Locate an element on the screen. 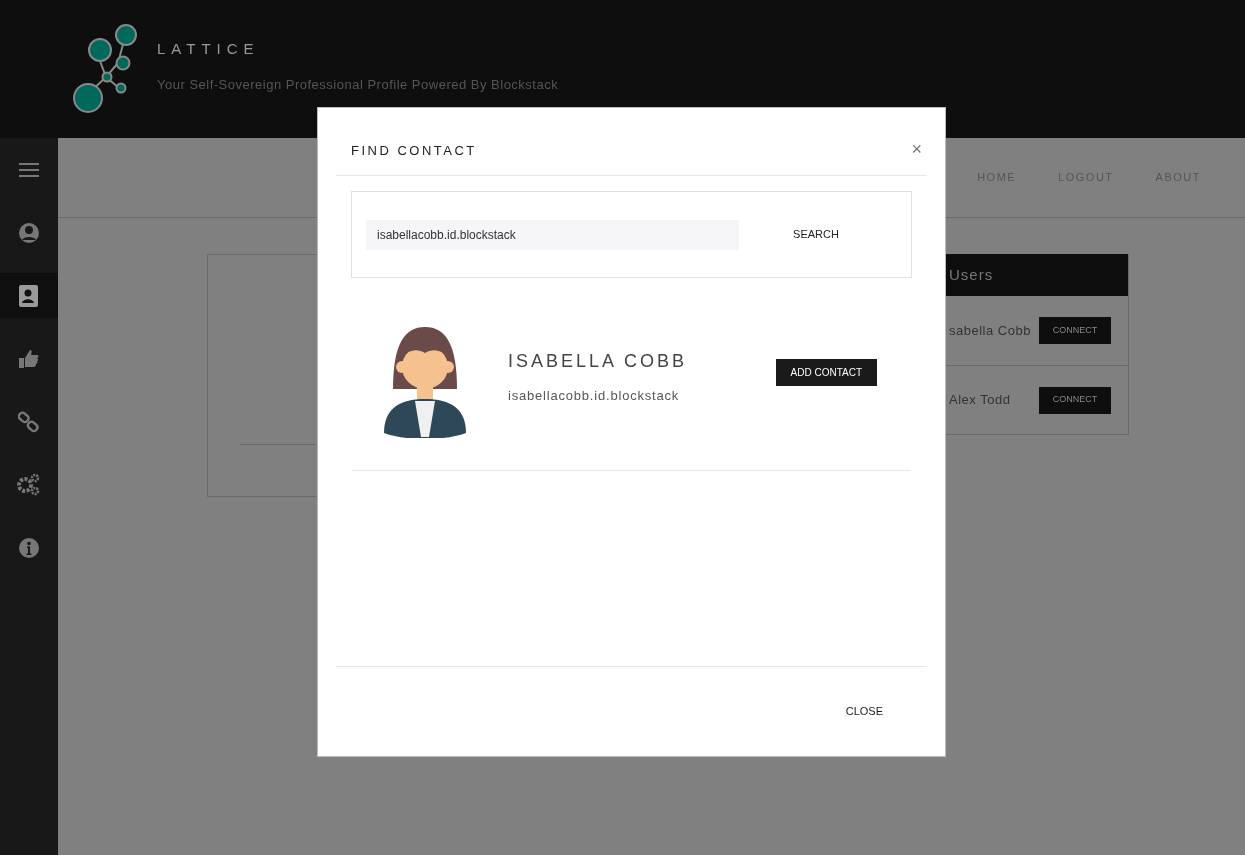 The height and width of the screenshot is (855, 1245). thumbs-up-icon is located at coordinates (29, 358).